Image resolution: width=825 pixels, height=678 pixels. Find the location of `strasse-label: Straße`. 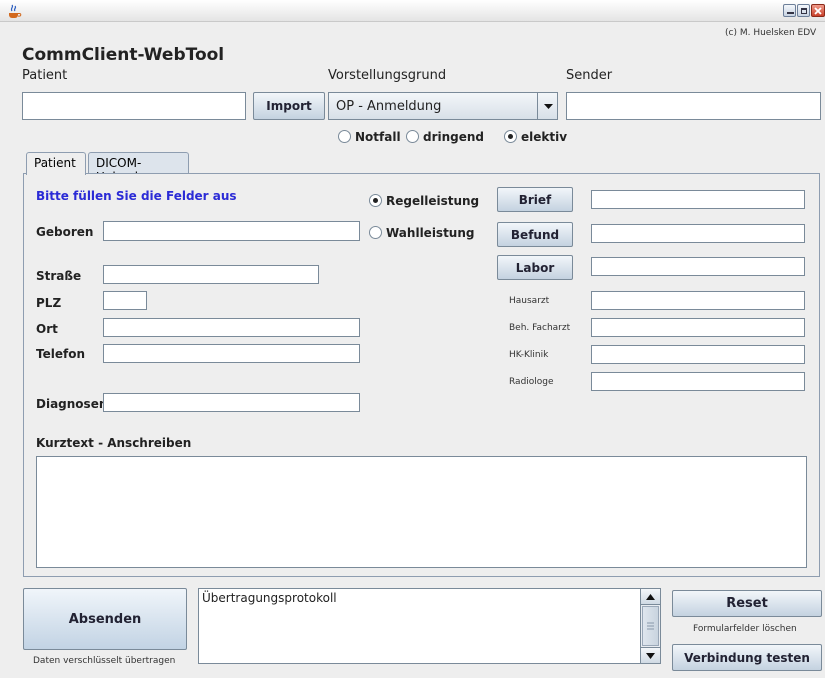

strasse-label: Straße is located at coordinates (59, 276).